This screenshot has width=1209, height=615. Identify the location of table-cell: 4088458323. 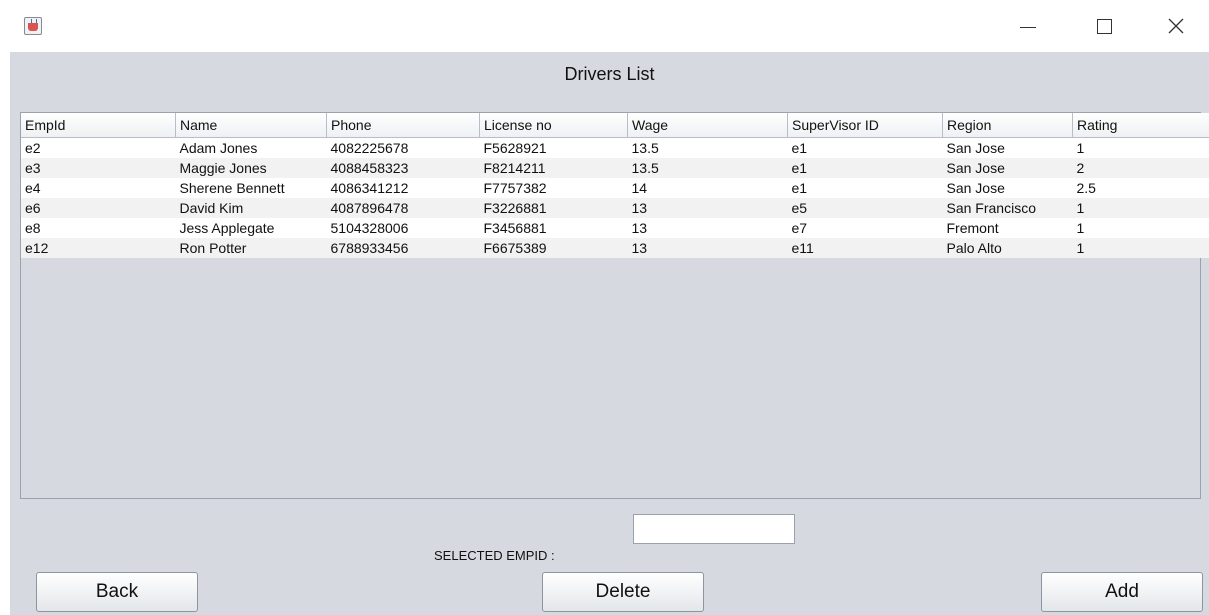
(403, 168).